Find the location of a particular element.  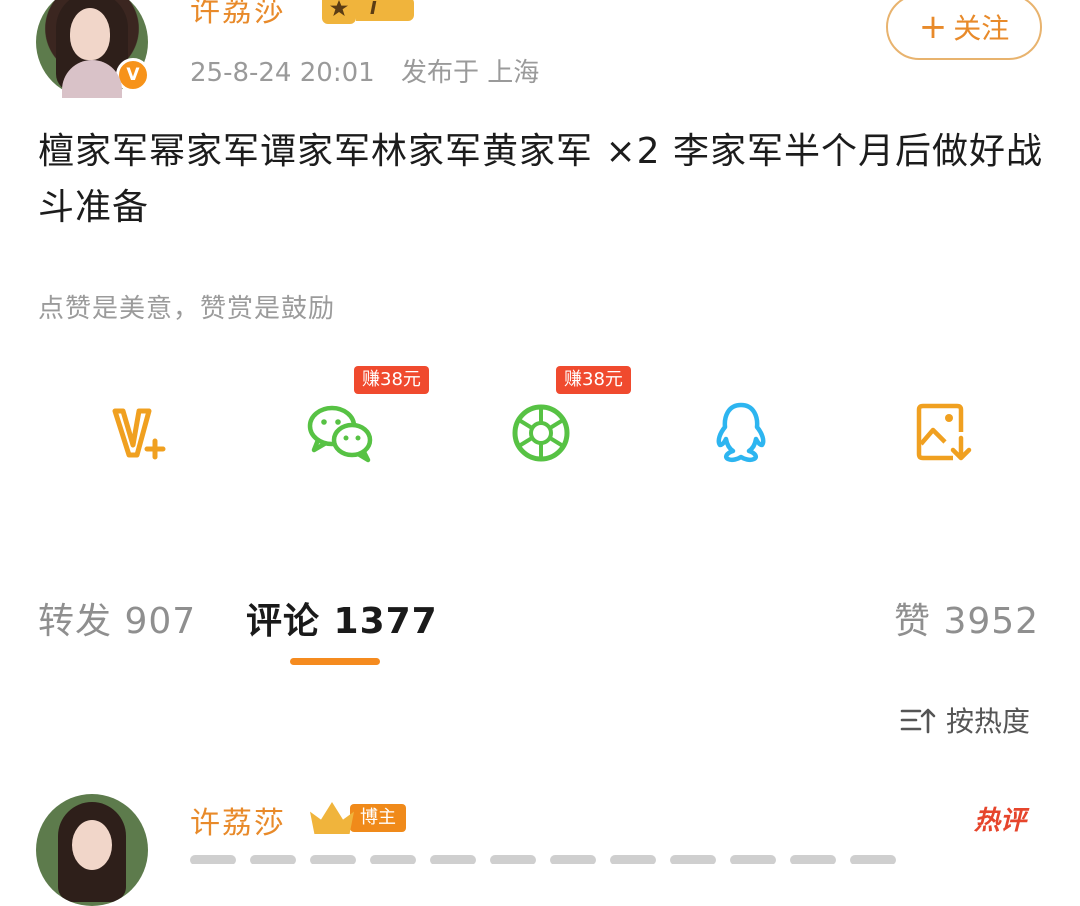

wechat-icon is located at coordinates (340, 434).